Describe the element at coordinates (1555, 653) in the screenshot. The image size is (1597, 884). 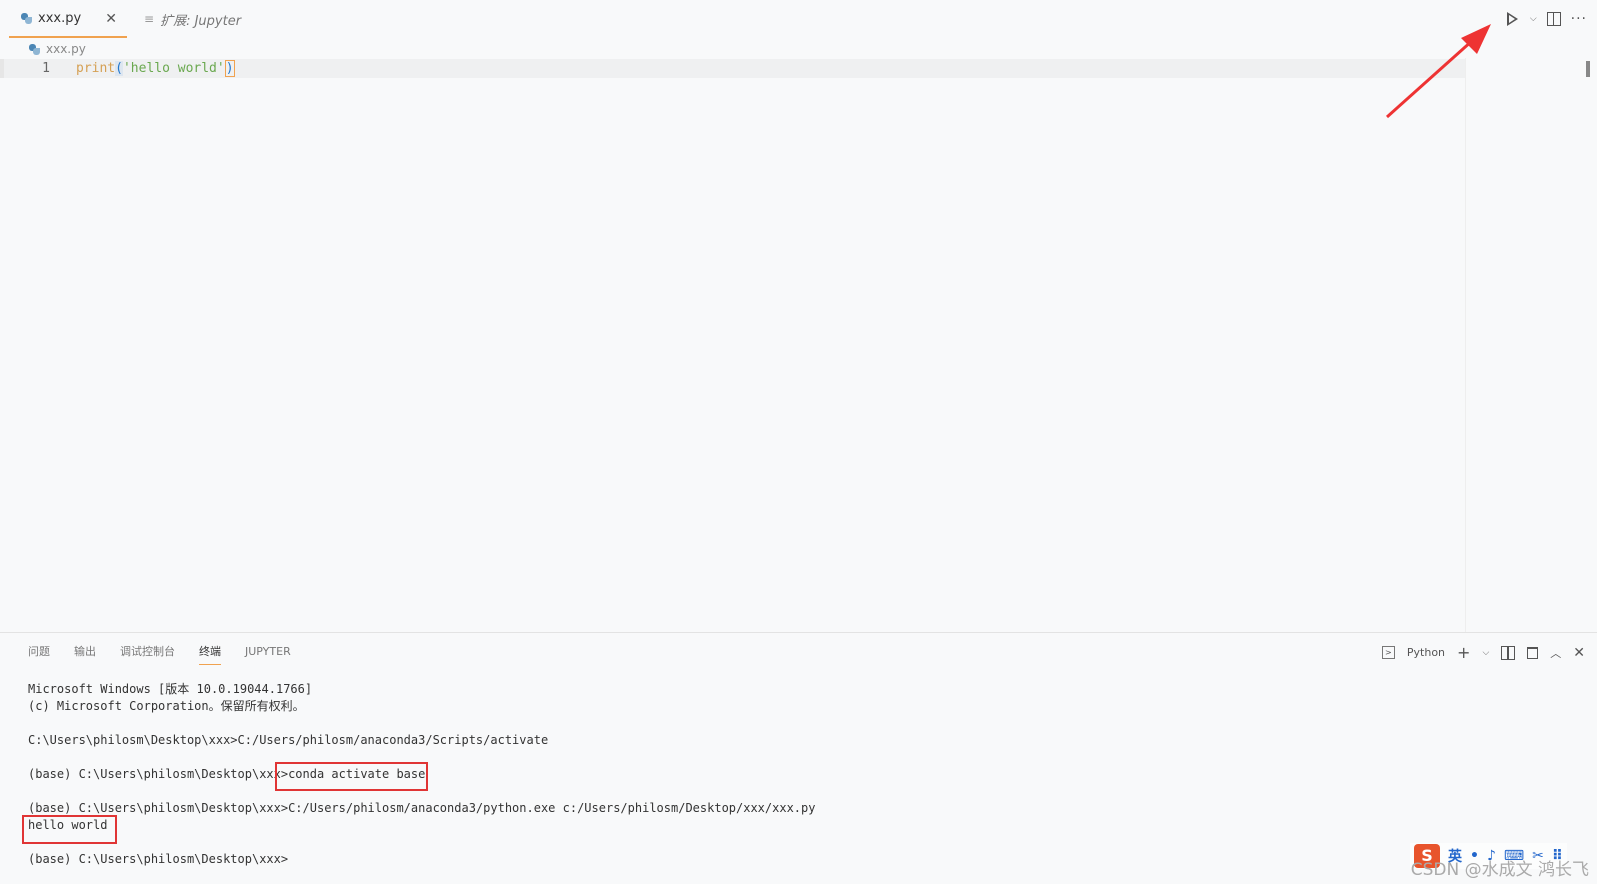
I see `maximize-panel-icon: ︿` at that location.